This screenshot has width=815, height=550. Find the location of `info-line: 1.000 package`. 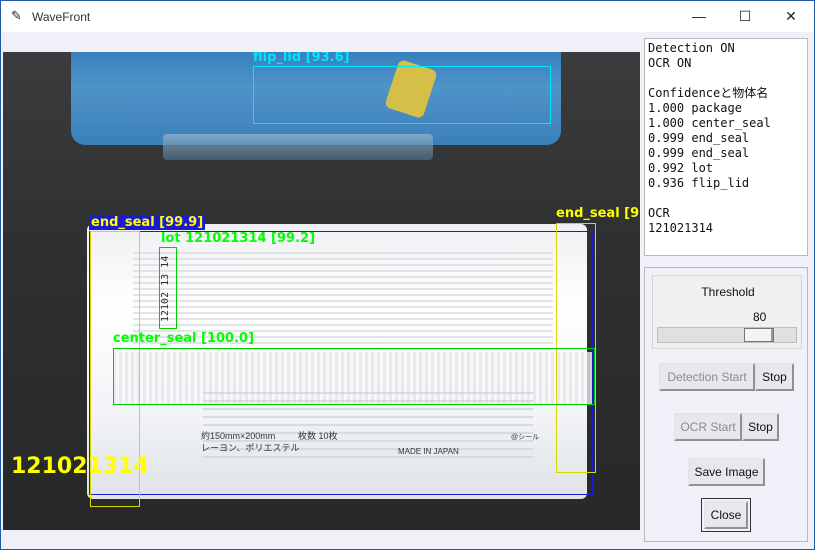

info-line: 1.000 package is located at coordinates (695, 108).